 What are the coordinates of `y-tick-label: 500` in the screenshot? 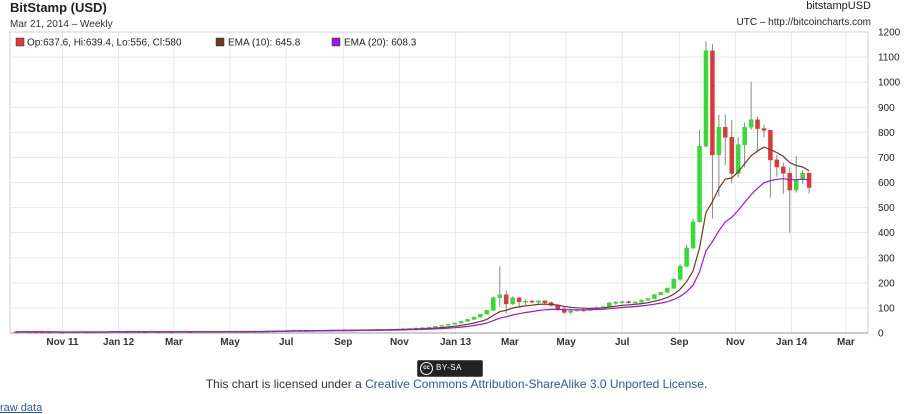 It's located at (886, 208).